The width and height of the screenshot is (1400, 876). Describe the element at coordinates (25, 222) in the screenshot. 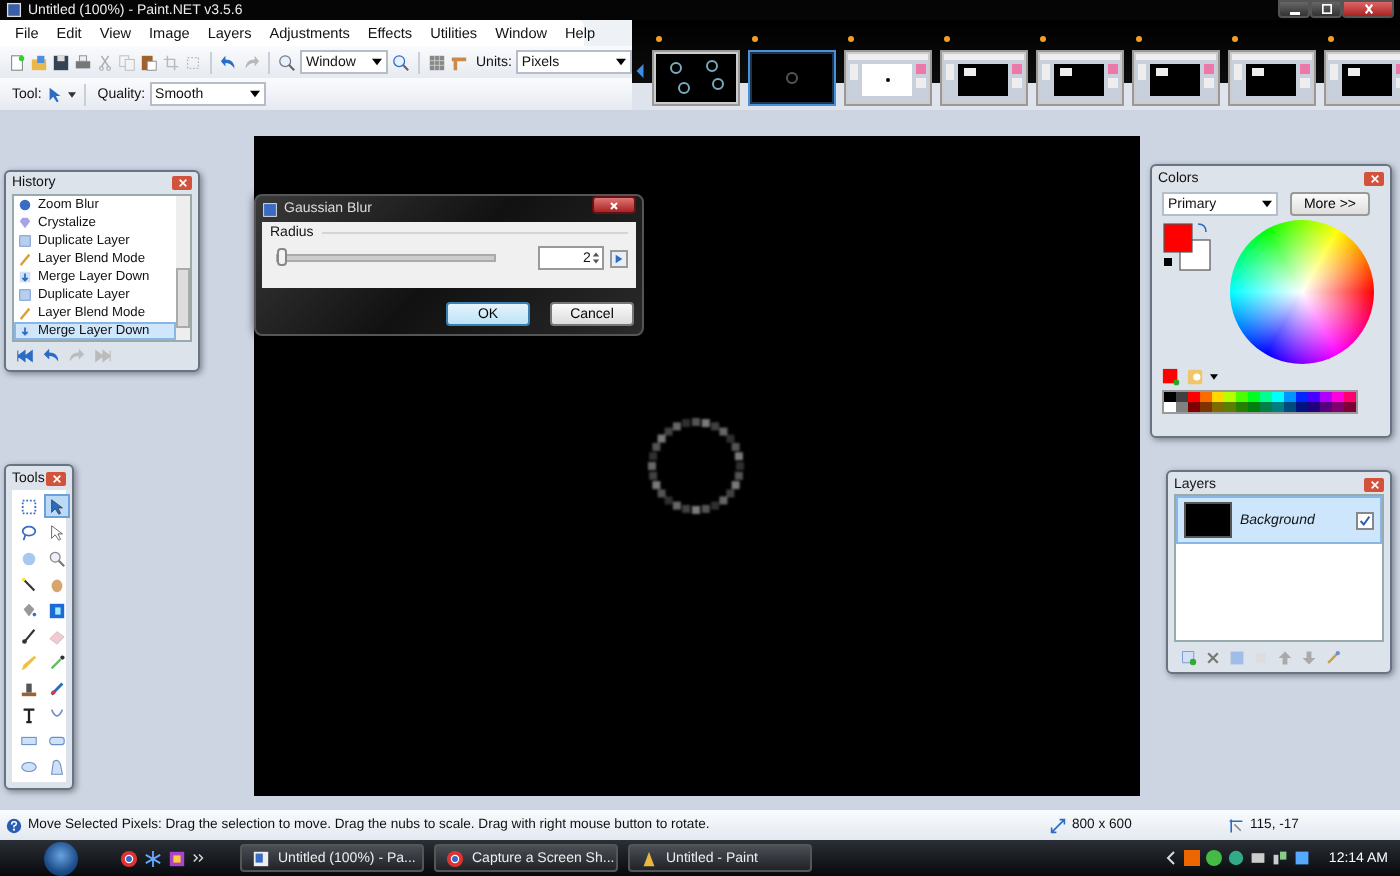

I see `gem-icon` at that location.